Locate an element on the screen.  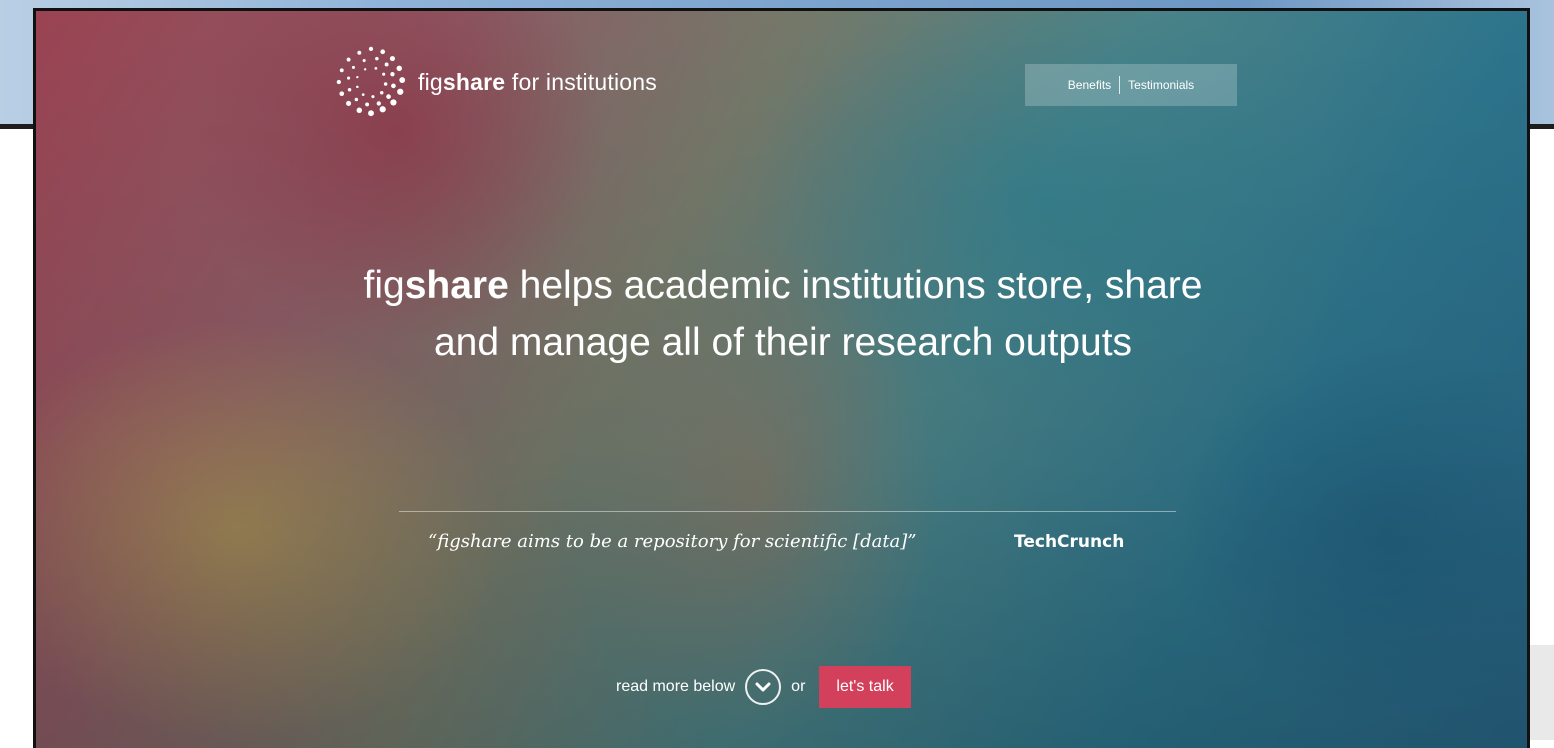
figshare-logo-icon is located at coordinates (371, 81).